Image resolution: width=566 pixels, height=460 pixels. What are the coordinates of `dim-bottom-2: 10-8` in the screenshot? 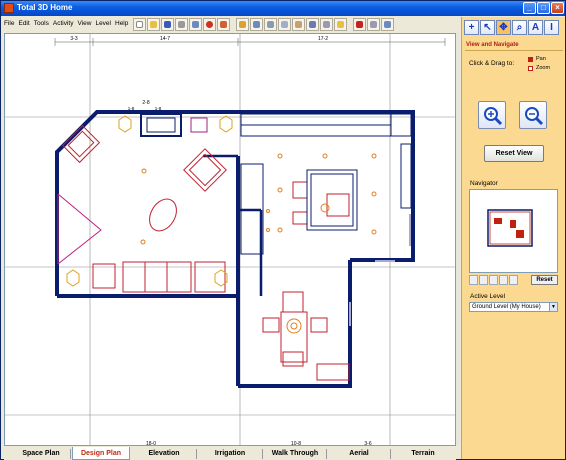 It's located at (296, 443).